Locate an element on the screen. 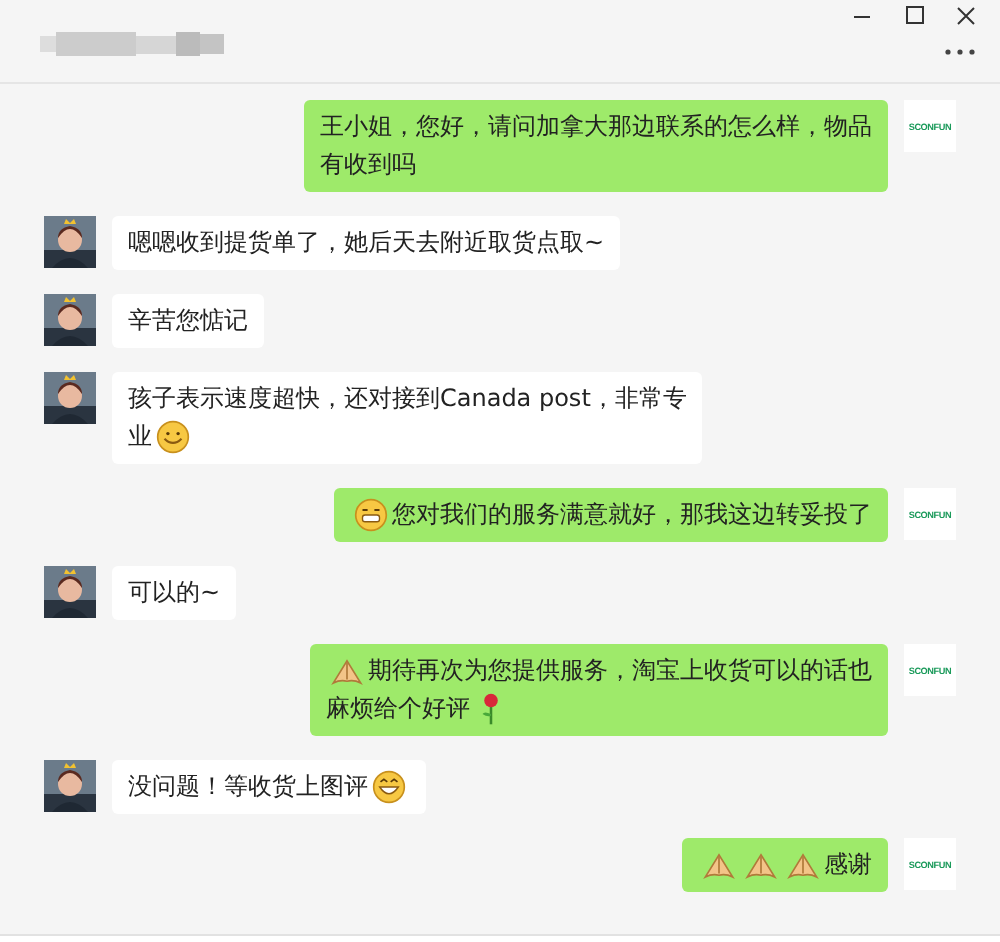  message-text: 有收到吗 is located at coordinates (368, 165).